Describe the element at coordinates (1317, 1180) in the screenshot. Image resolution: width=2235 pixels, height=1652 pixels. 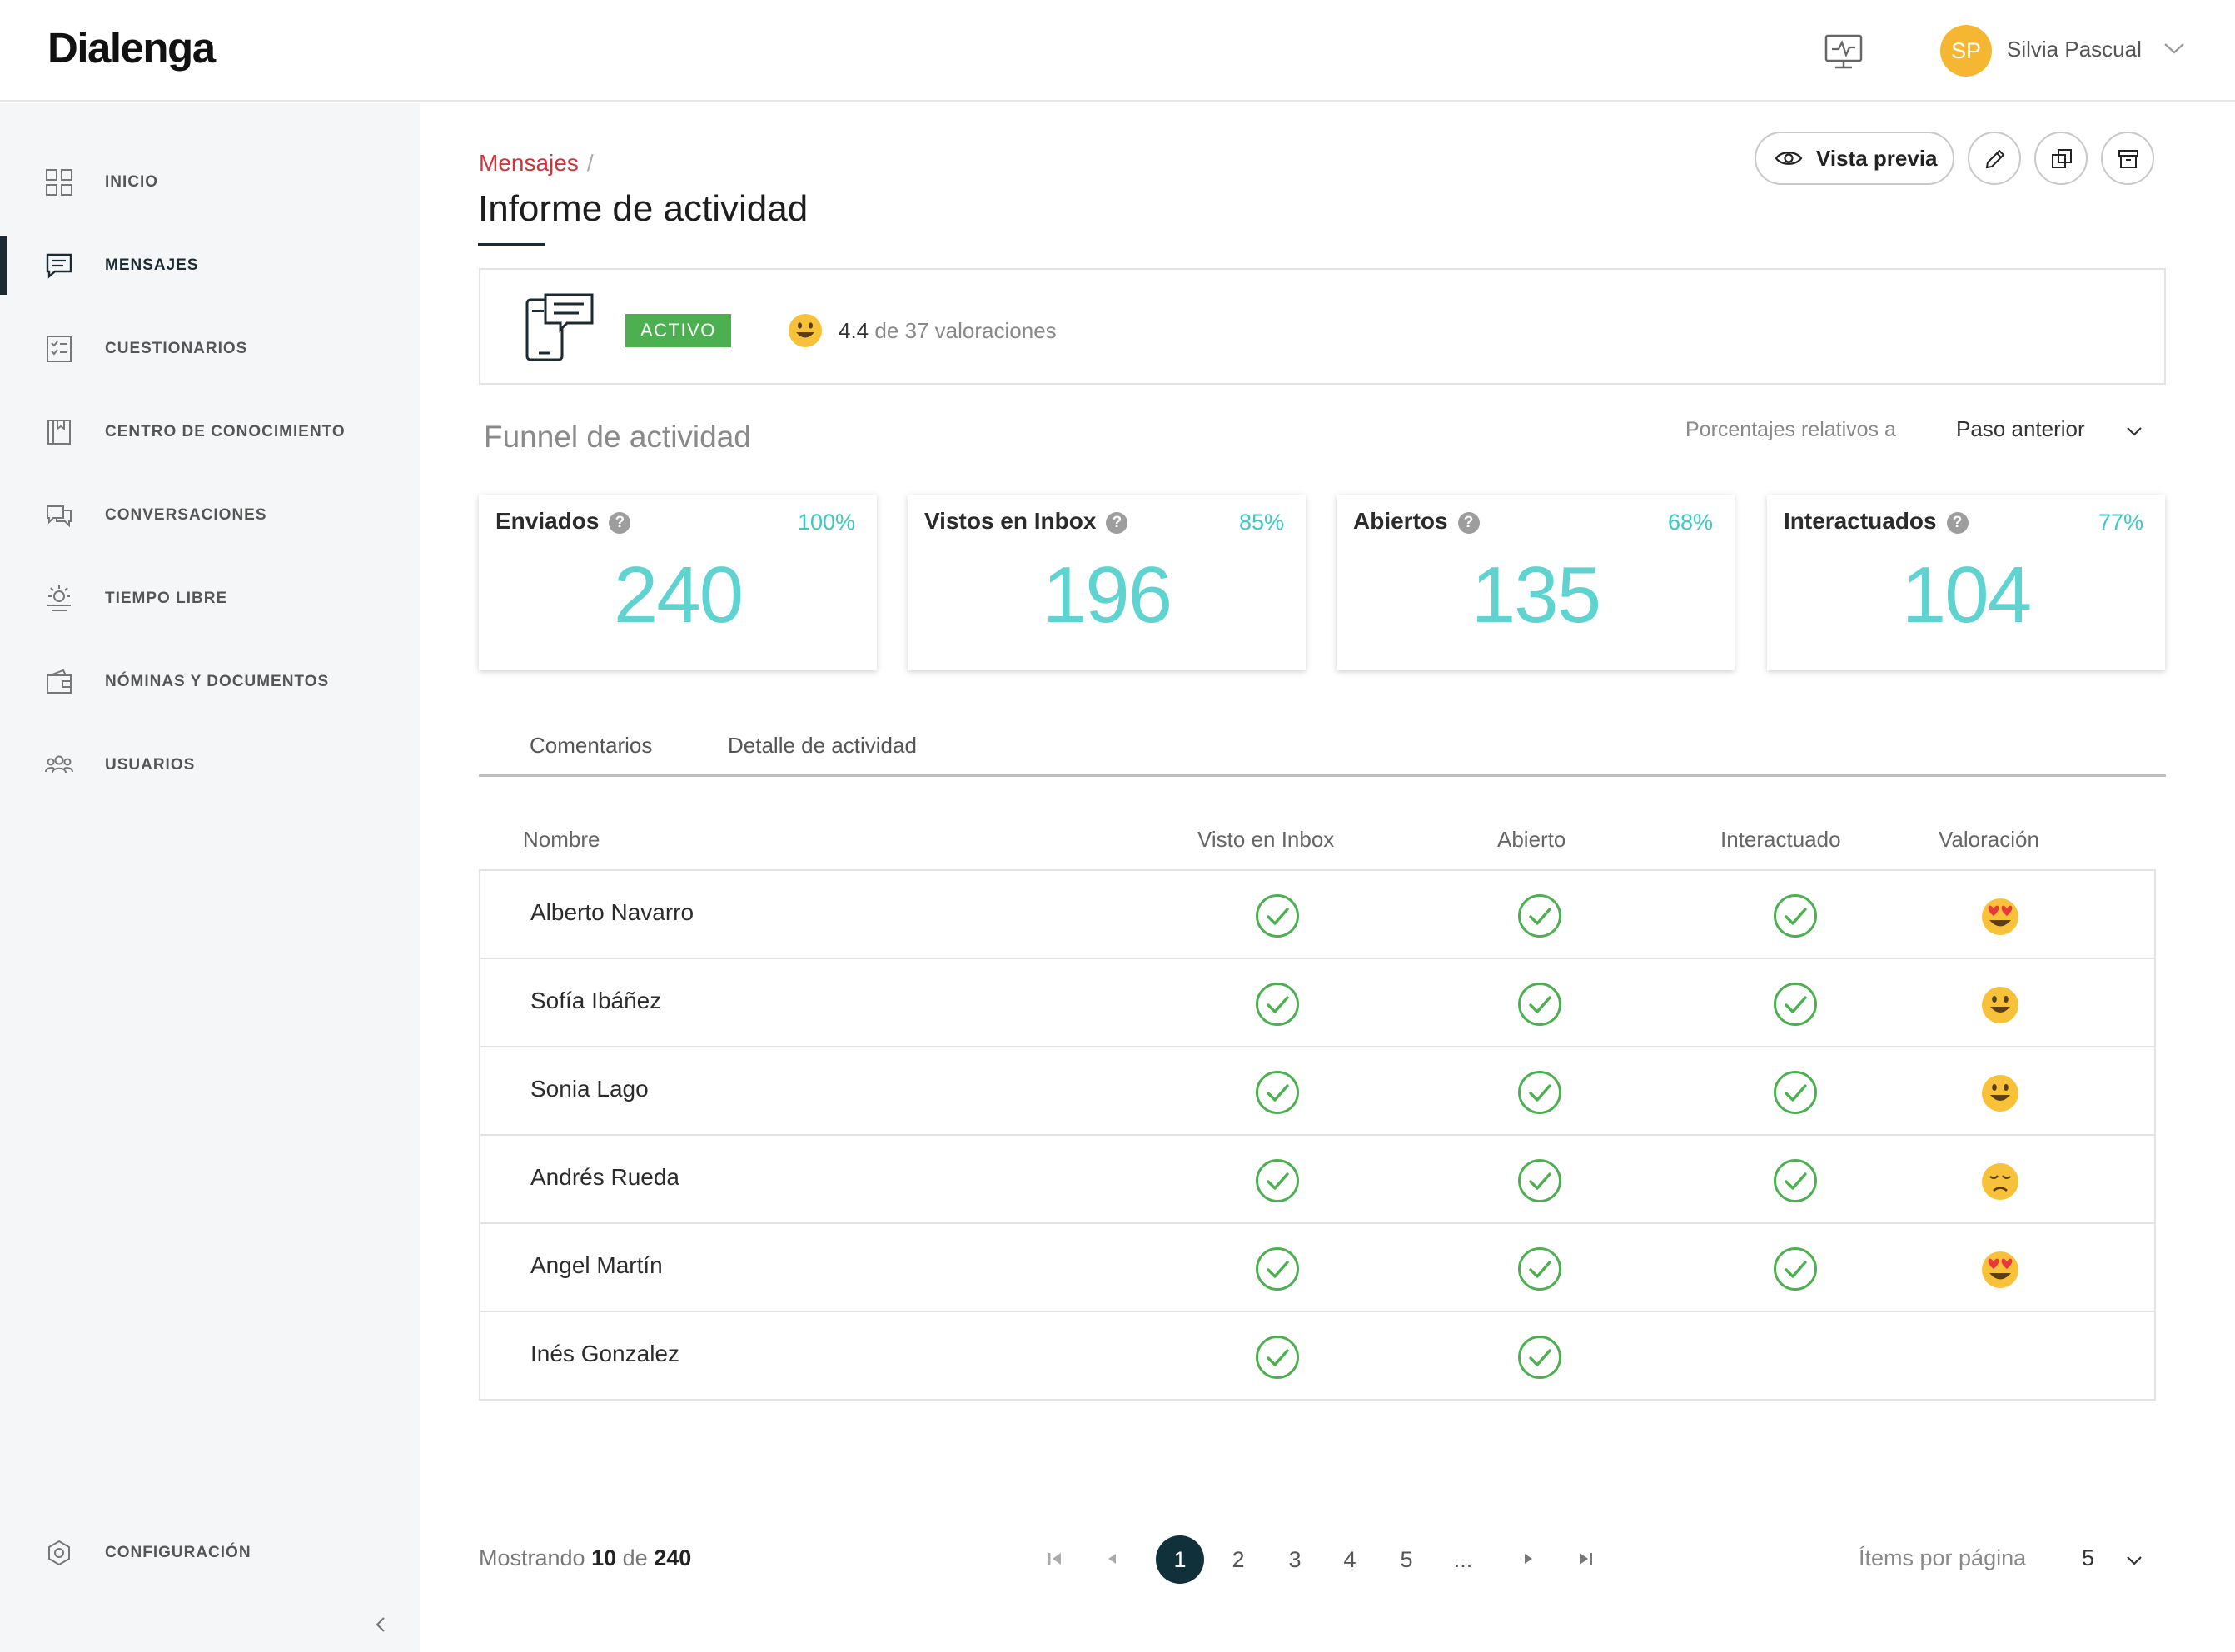
I see `table-row: Andrés Rueda` at that location.